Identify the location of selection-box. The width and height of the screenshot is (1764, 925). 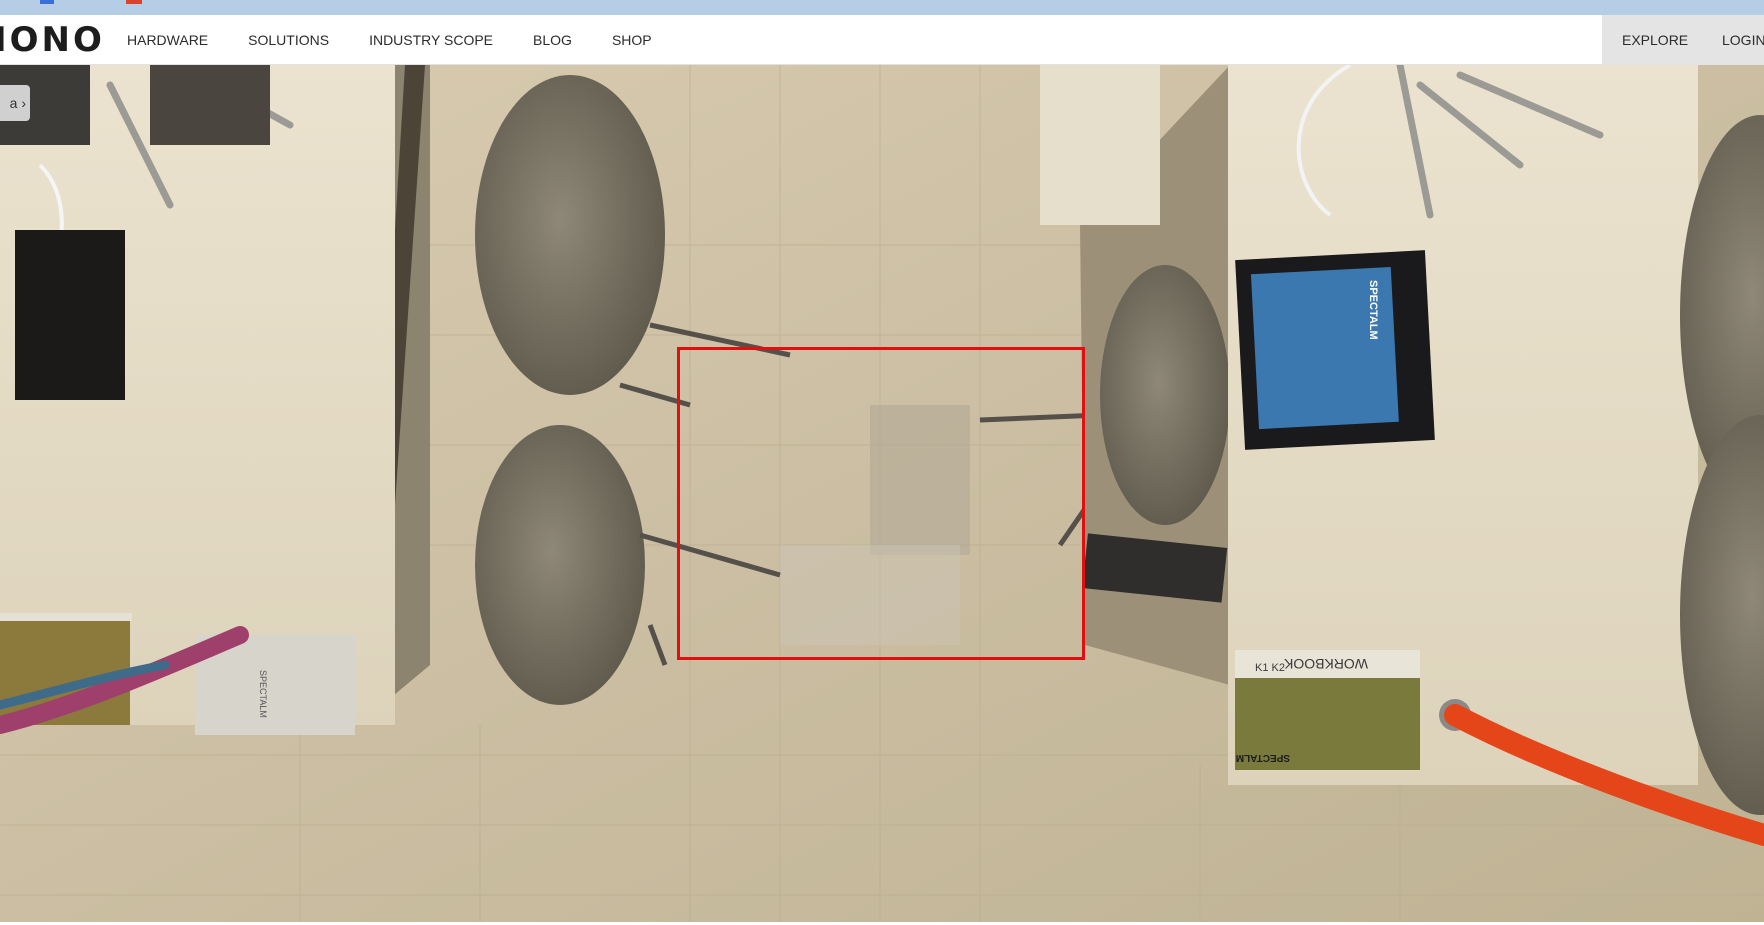
(881, 503).